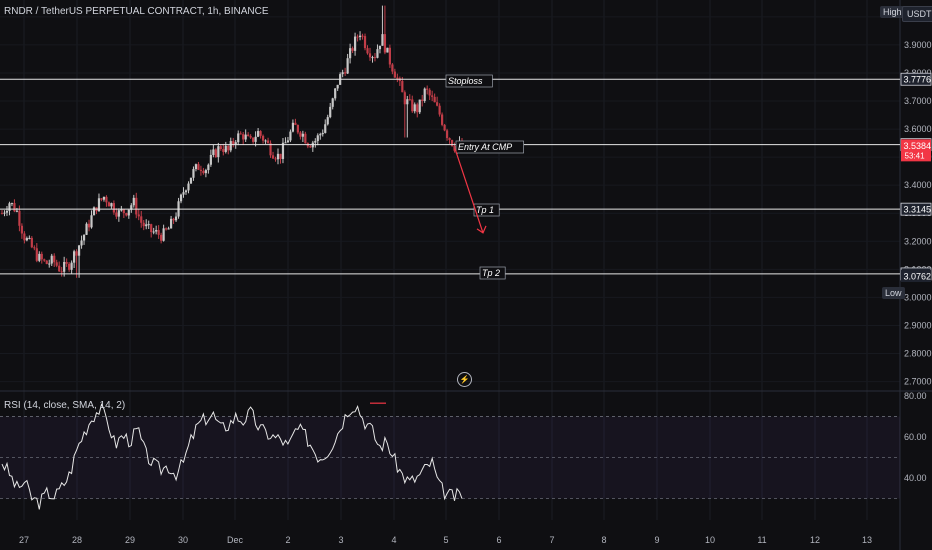 The image size is (932, 550). Describe the element at coordinates (918, 382) in the screenshot. I see `price-tick-label: 2.7000` at that location.